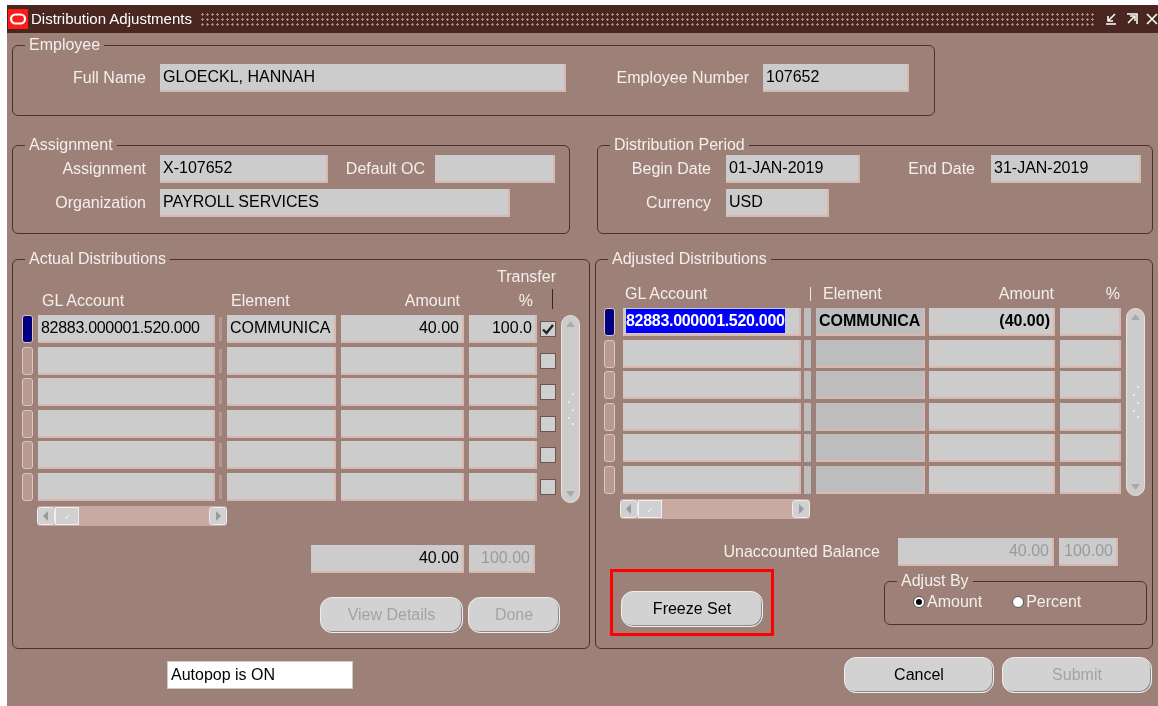 The image size is (1158, 706). What do you see at coordinates (1066, 169) in the screenshot?
I see `text-field: 31-JAN-2019` at bounding box center [1066, 169].